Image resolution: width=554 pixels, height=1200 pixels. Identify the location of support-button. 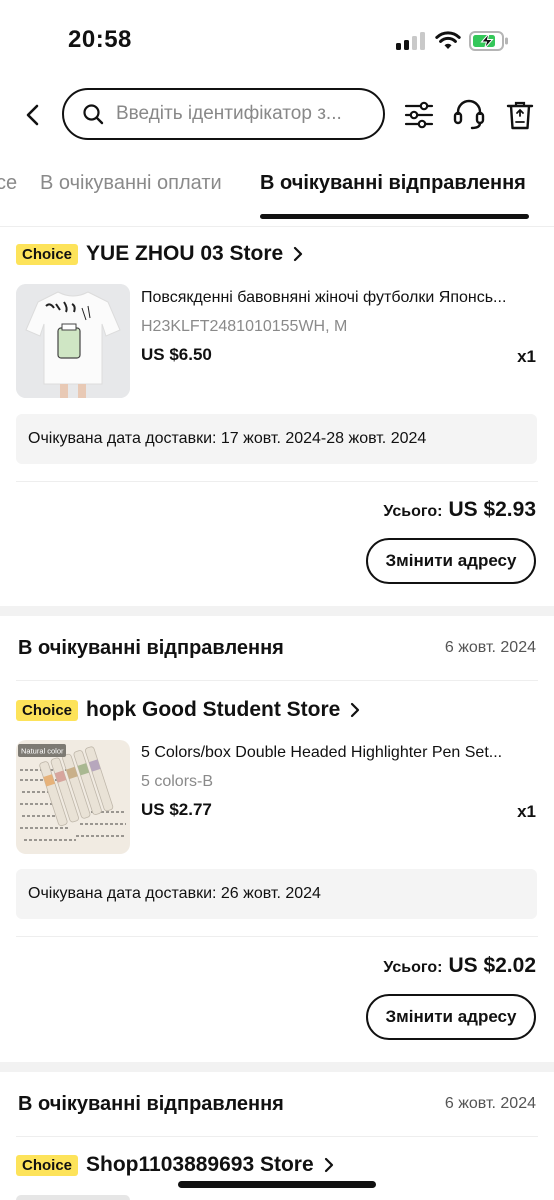
(469, 115).